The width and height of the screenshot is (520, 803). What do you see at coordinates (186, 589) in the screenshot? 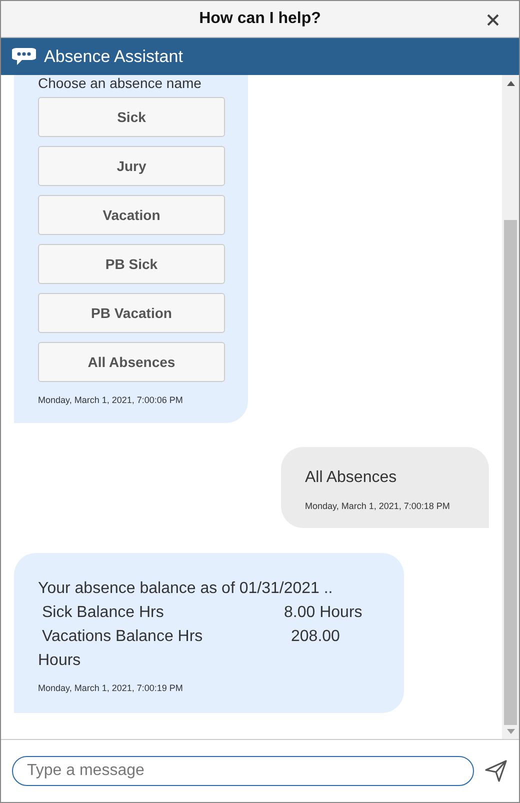
I see `message-text: Your absence balance as of 01/31/2021 ..` at bounding box center [186, 589].